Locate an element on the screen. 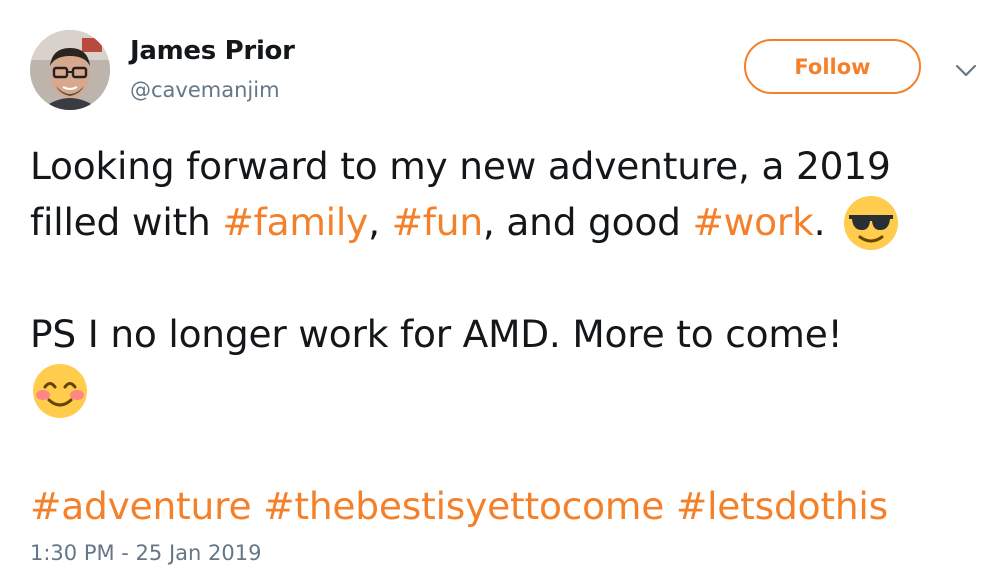 This screenshot has width=1000, height=581. hashtag-link: #family is located at coordinates (295, 222).